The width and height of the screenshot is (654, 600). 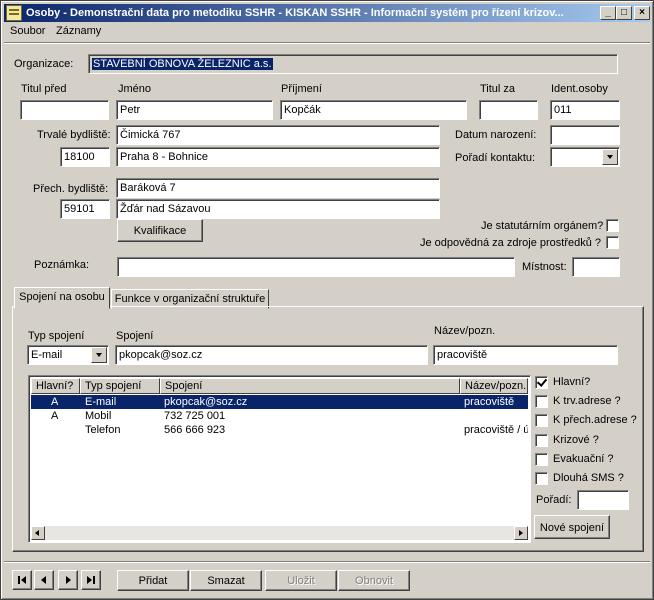 I want to click on cell-spojeni: pkopcak@soz.cz, so click(x=206, y=402).